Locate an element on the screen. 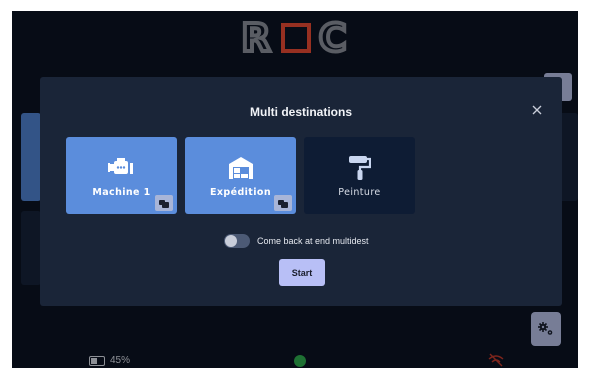  close-button is located at coordinates (537, 110).